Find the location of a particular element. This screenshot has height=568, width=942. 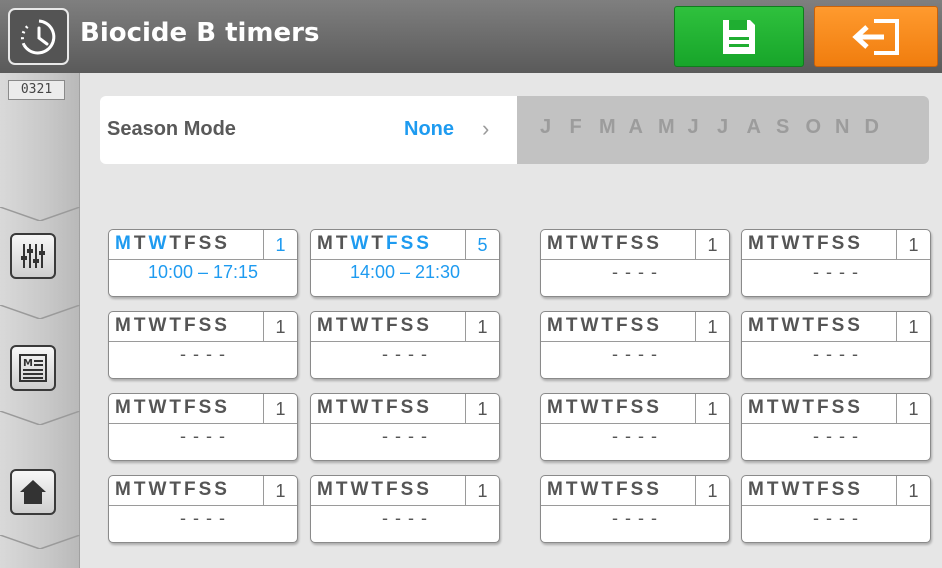

season-mode-label: Season Mode is located at coordinates (171, 129).